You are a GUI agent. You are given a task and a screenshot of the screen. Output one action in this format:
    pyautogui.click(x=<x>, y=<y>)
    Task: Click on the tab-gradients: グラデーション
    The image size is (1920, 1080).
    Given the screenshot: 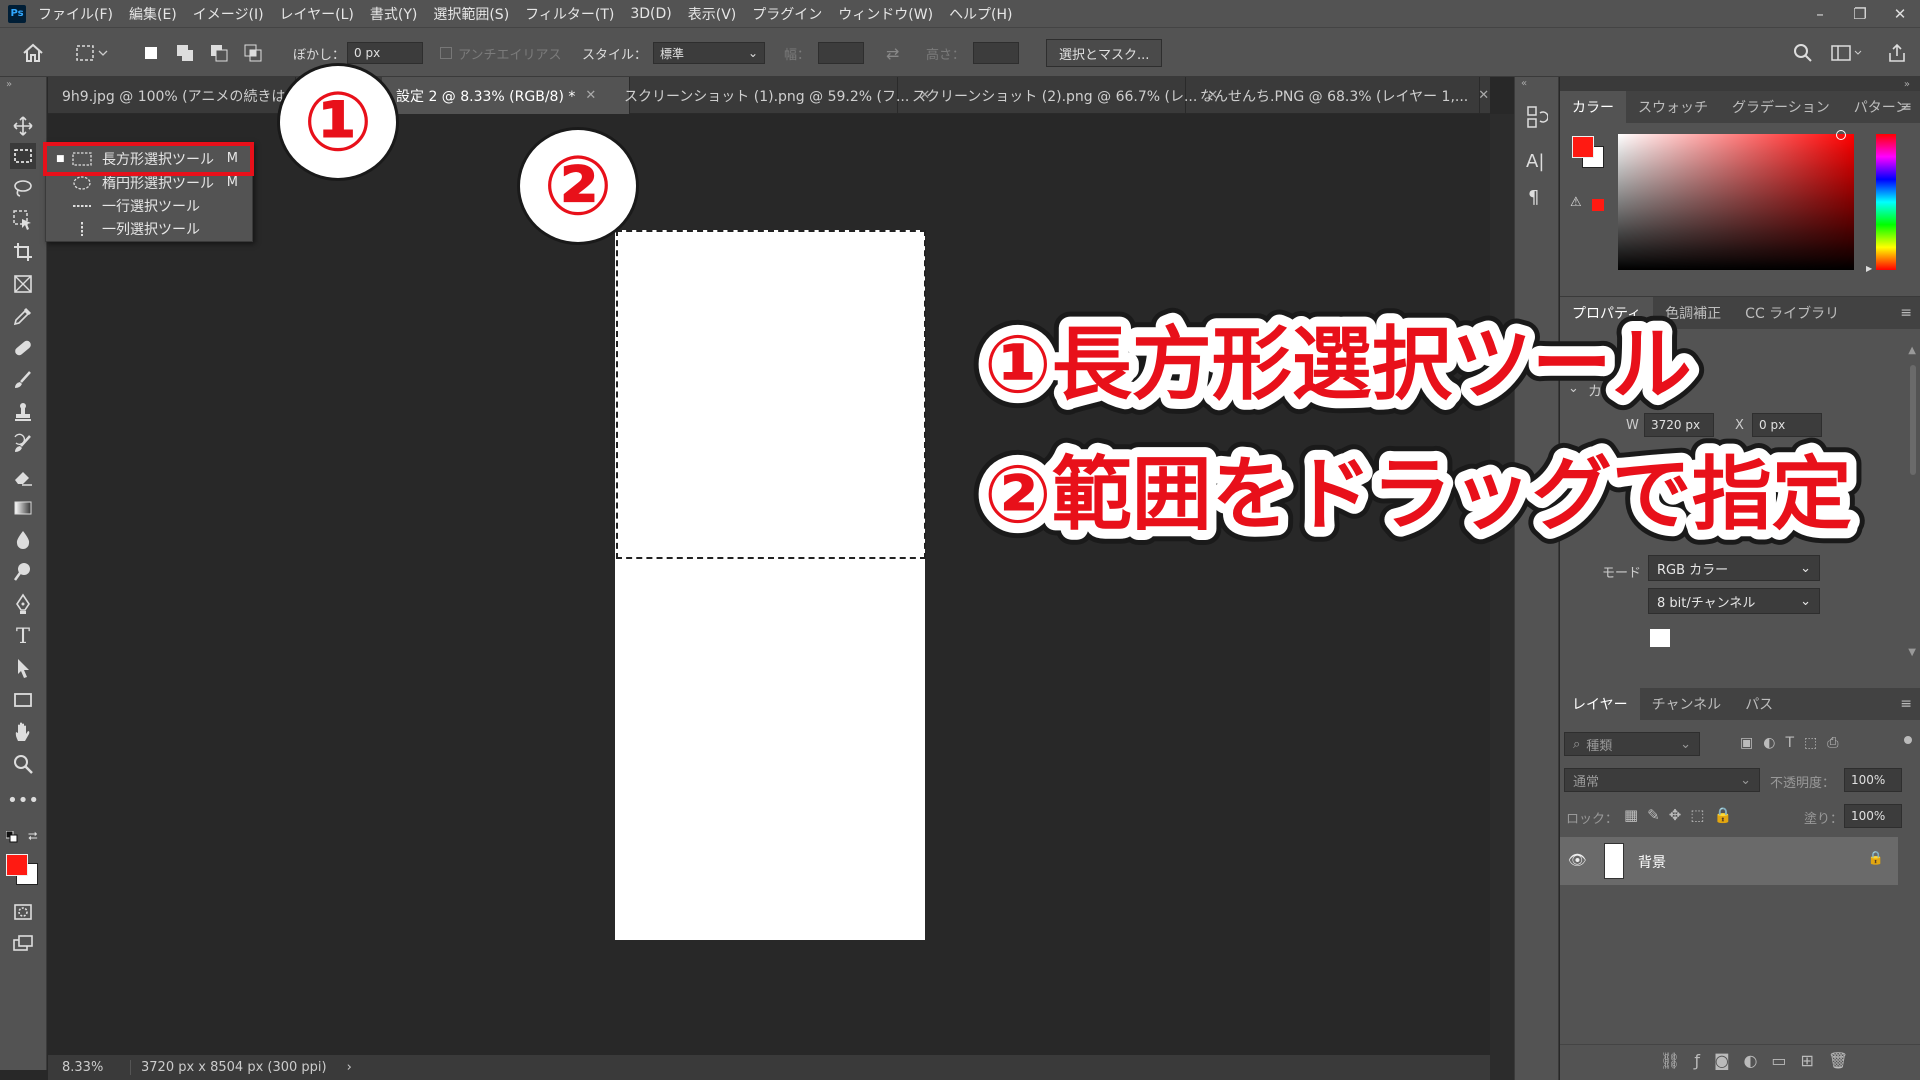 What is the action you would take?
    pyautogui.click(x=1781, y=107)
    